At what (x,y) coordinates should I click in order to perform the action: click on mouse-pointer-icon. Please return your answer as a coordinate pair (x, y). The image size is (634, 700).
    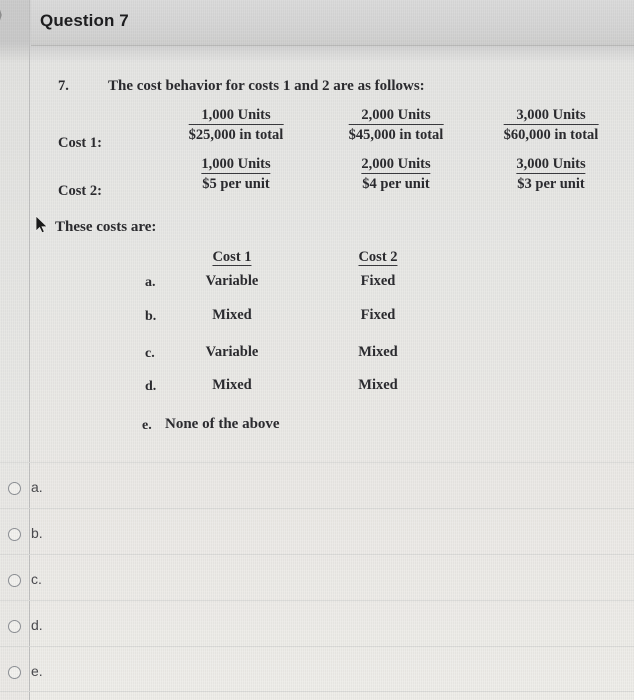
    Looking at the image, I should click on (41, 224).